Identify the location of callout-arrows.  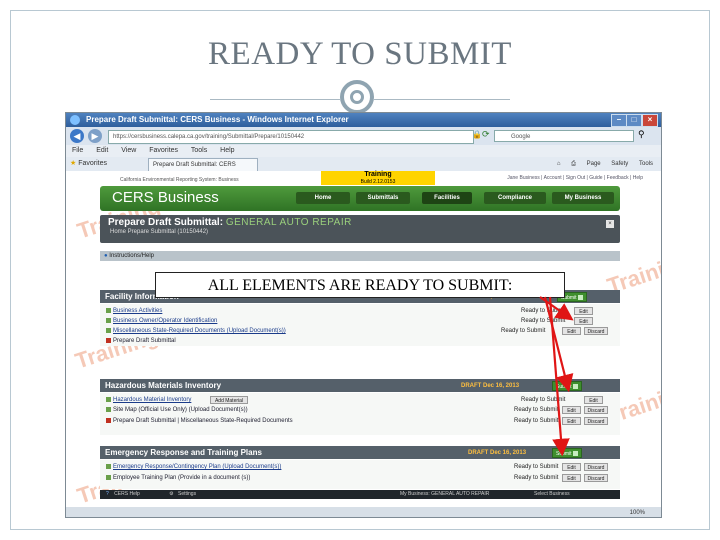
(556, 376).